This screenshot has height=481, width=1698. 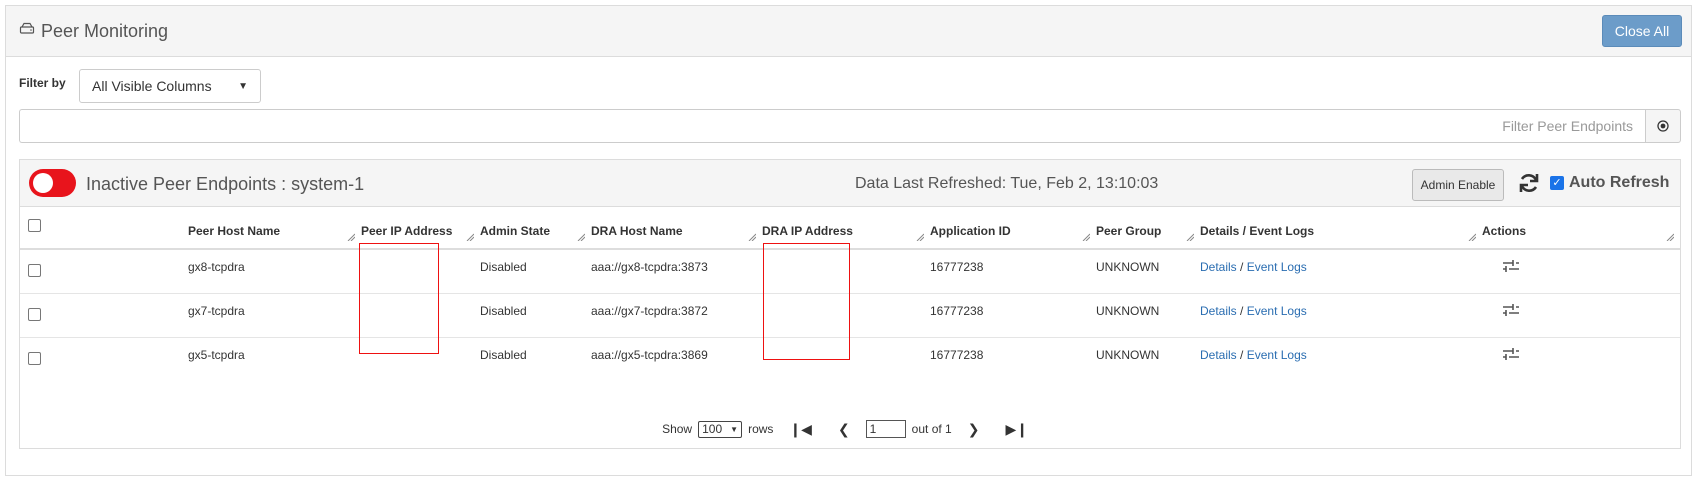 I want to click on rows-label: rows, so click(x=761, y=429).